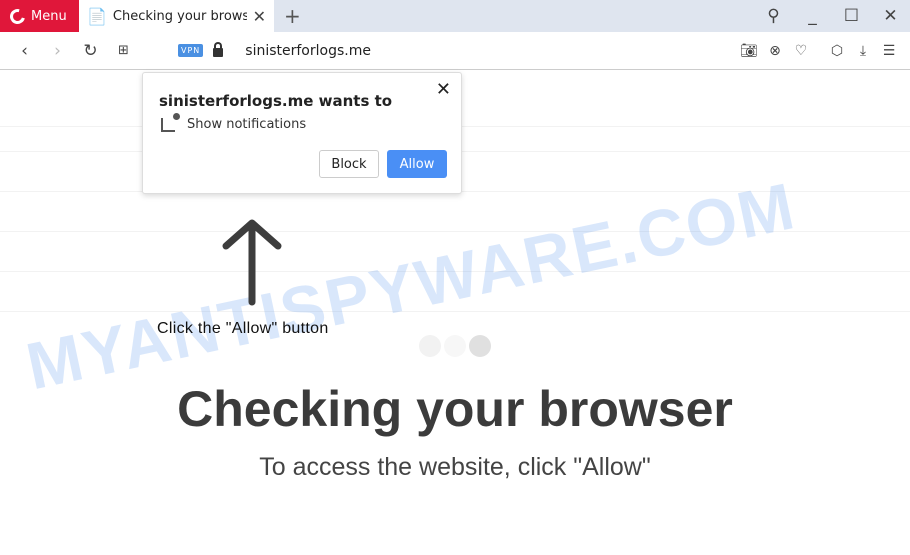  I want to click on allow-button: Allow, so click(417, 164).